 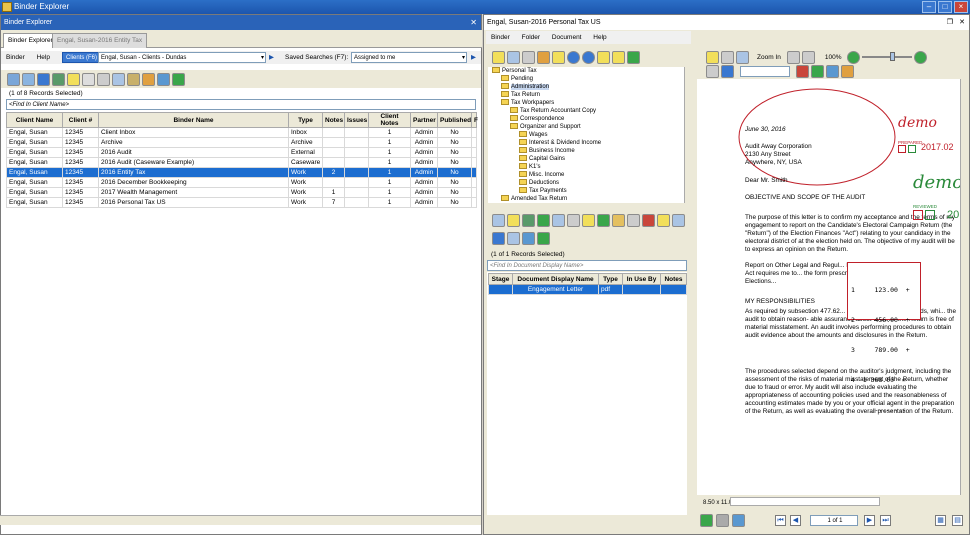 What do you see at coordinates (28, 79) in the screenshot?
I see `new-binder-icon` at bounding box center [28, 79].